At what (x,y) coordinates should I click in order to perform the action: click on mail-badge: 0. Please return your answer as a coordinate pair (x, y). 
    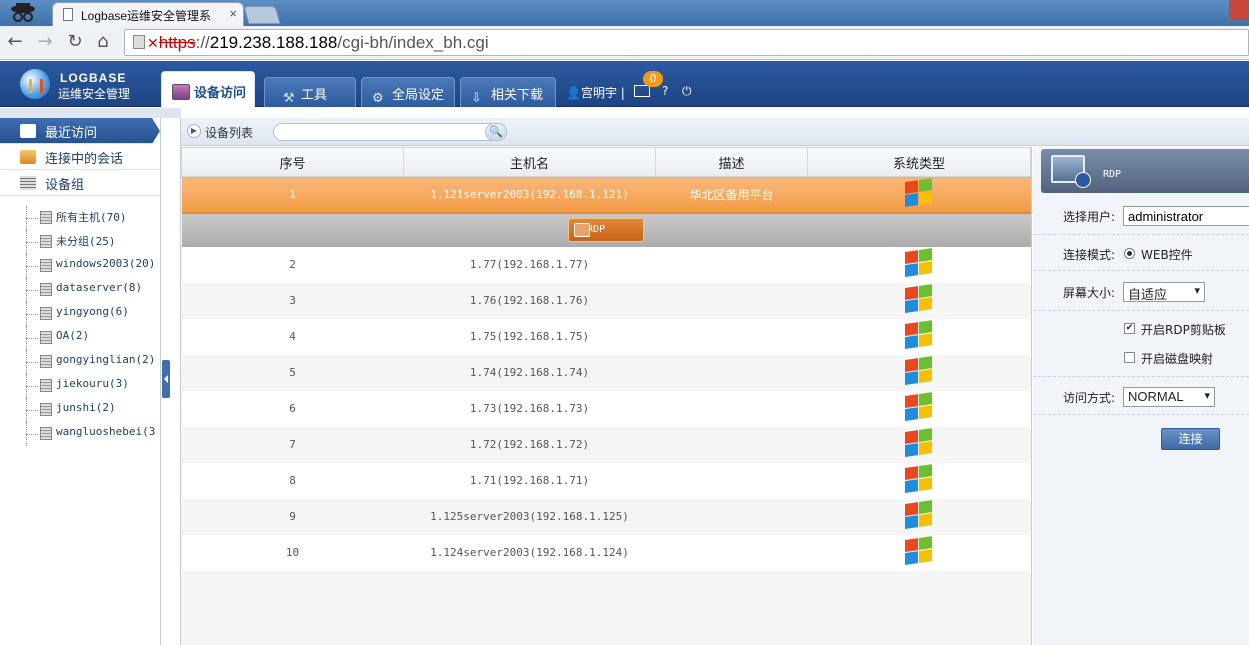
    Looking at the image, I should click on (653, 79).